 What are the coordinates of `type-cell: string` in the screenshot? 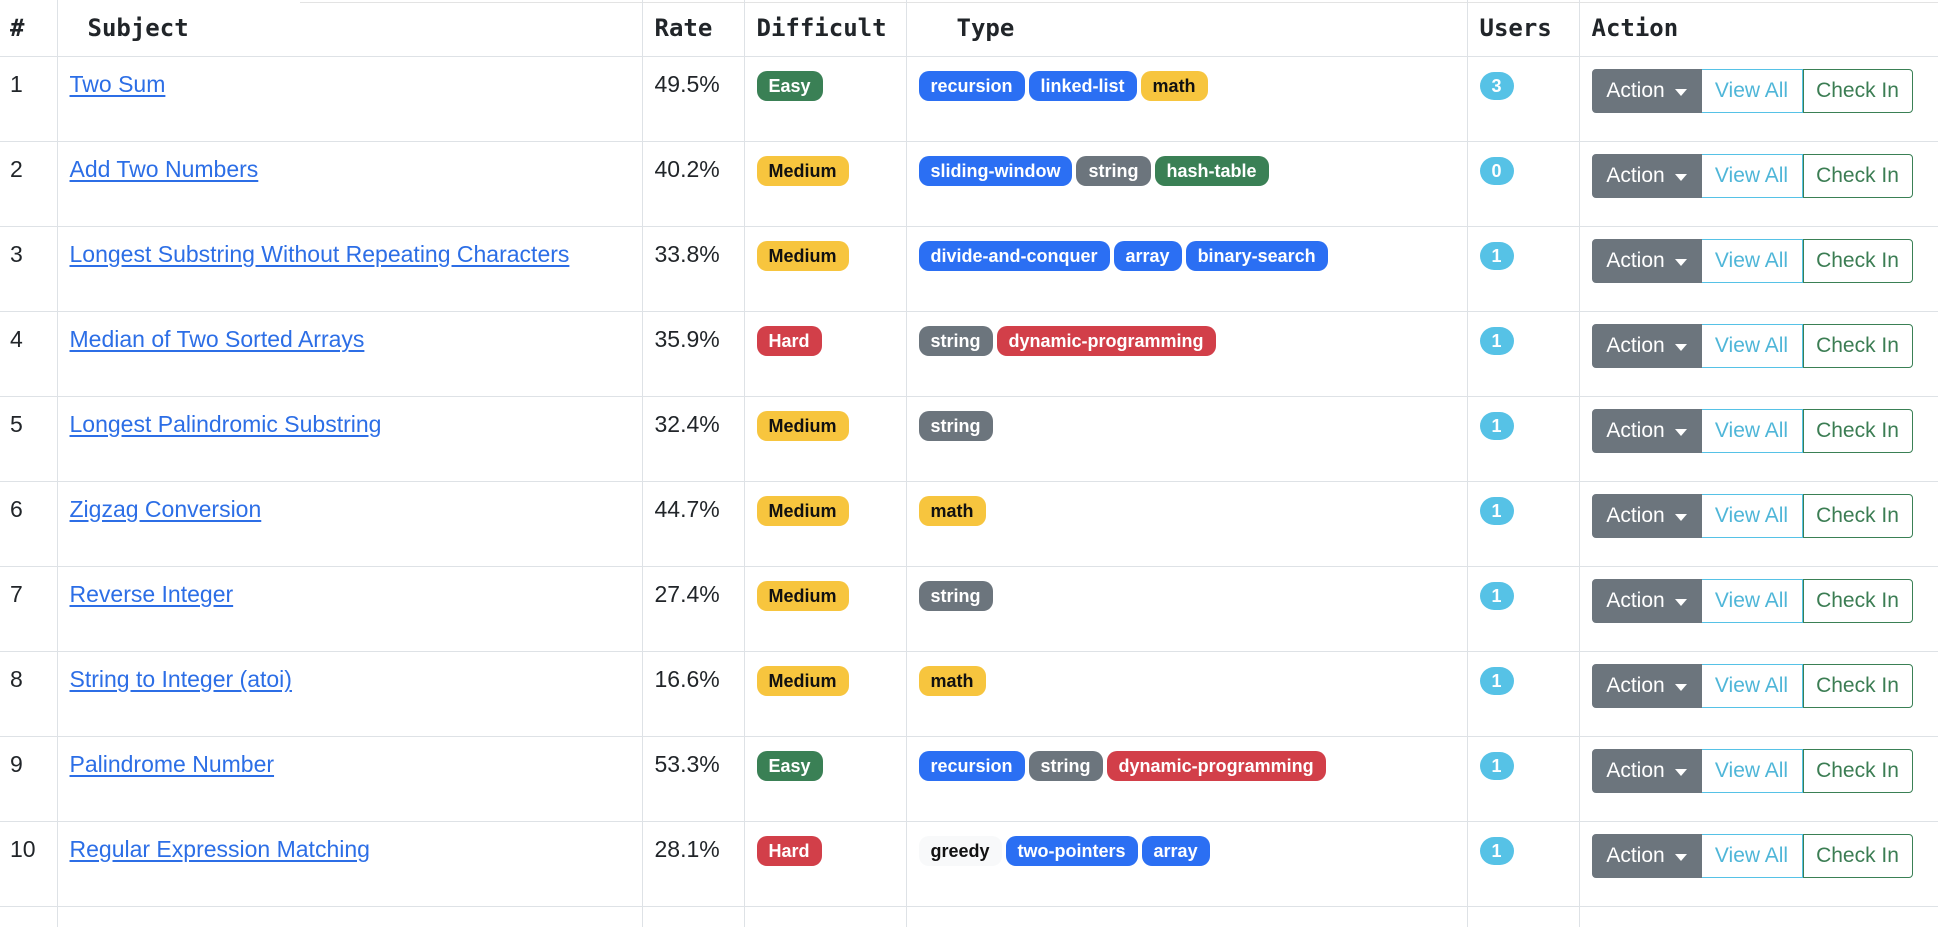 It's located at (1186, 609).